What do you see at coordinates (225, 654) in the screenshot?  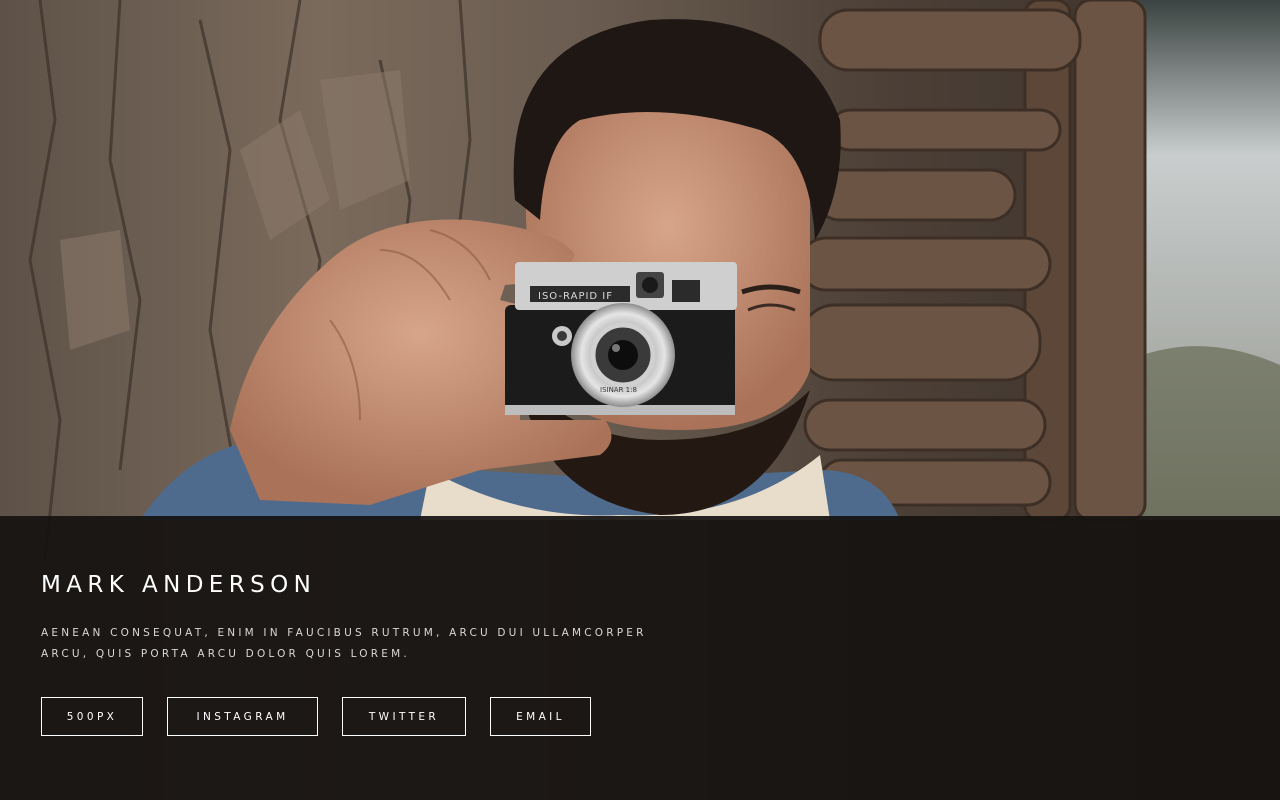 I see `bio-line-2: ARCU, QUIS PORTA ARCU DOLOR QUIS LOREM.` at bounding box center [225, 654].